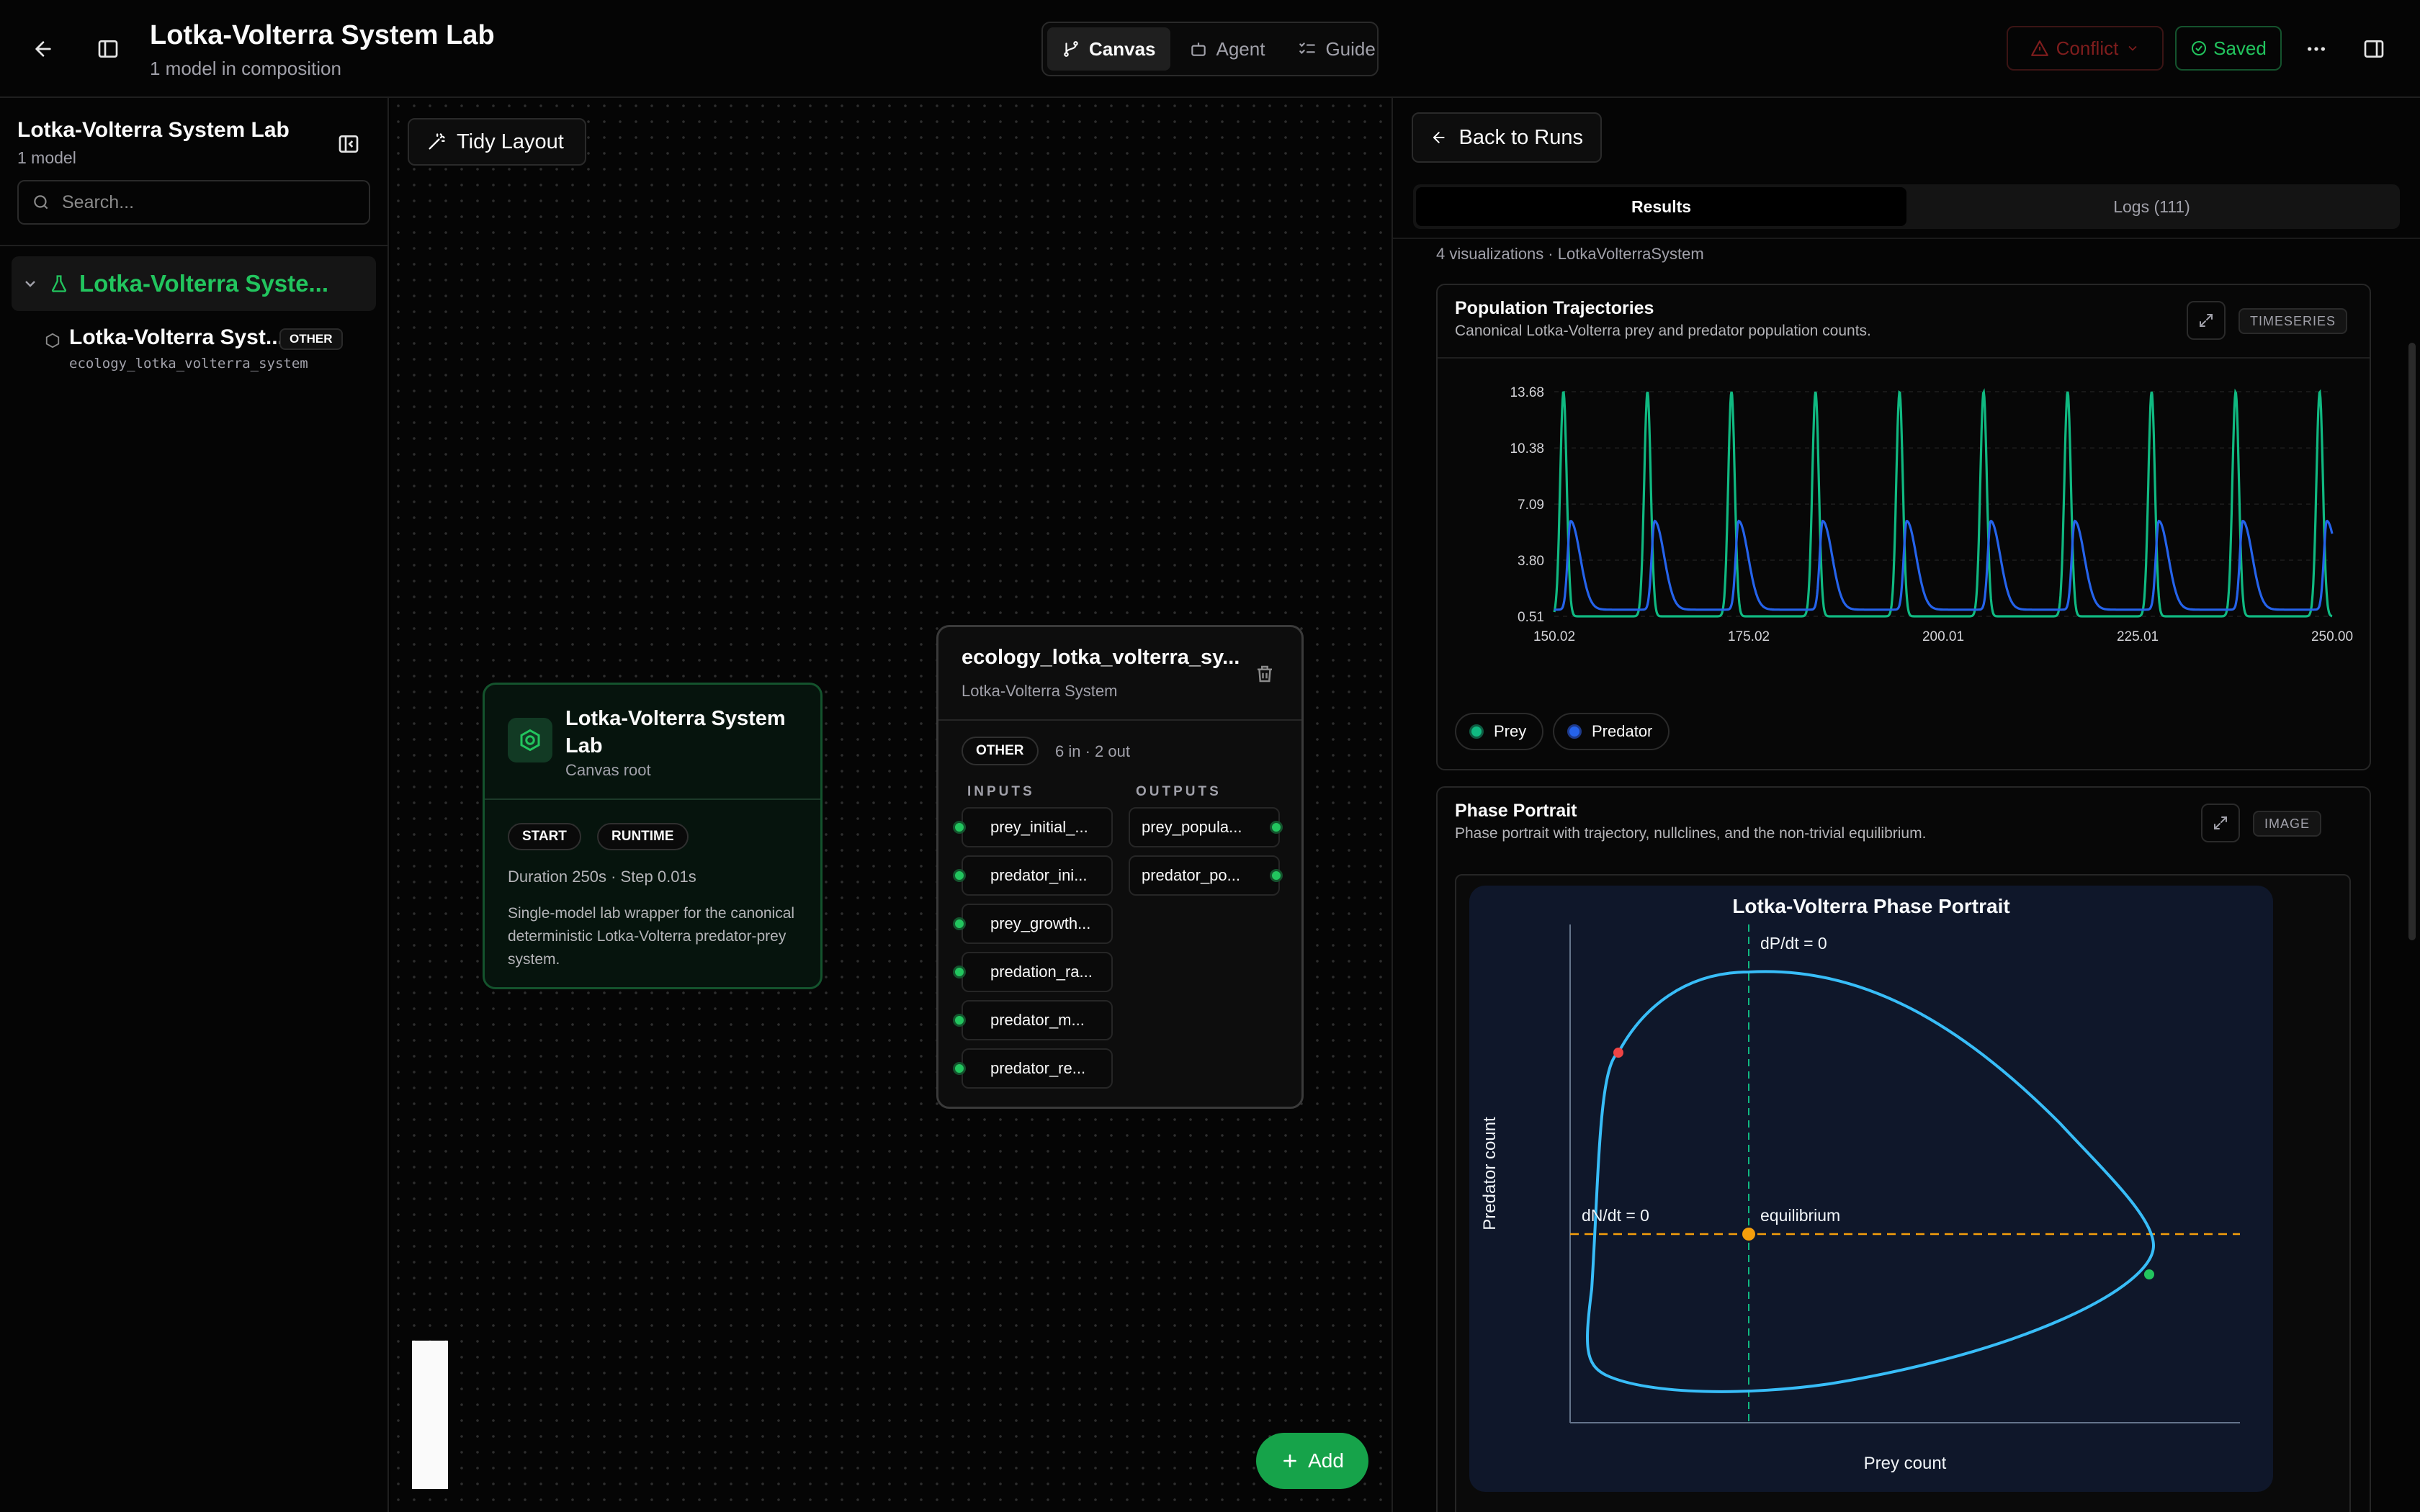 The image size is (2420, 1512). I want to click on tab-agent-label: Agent, so click(1240, 48).